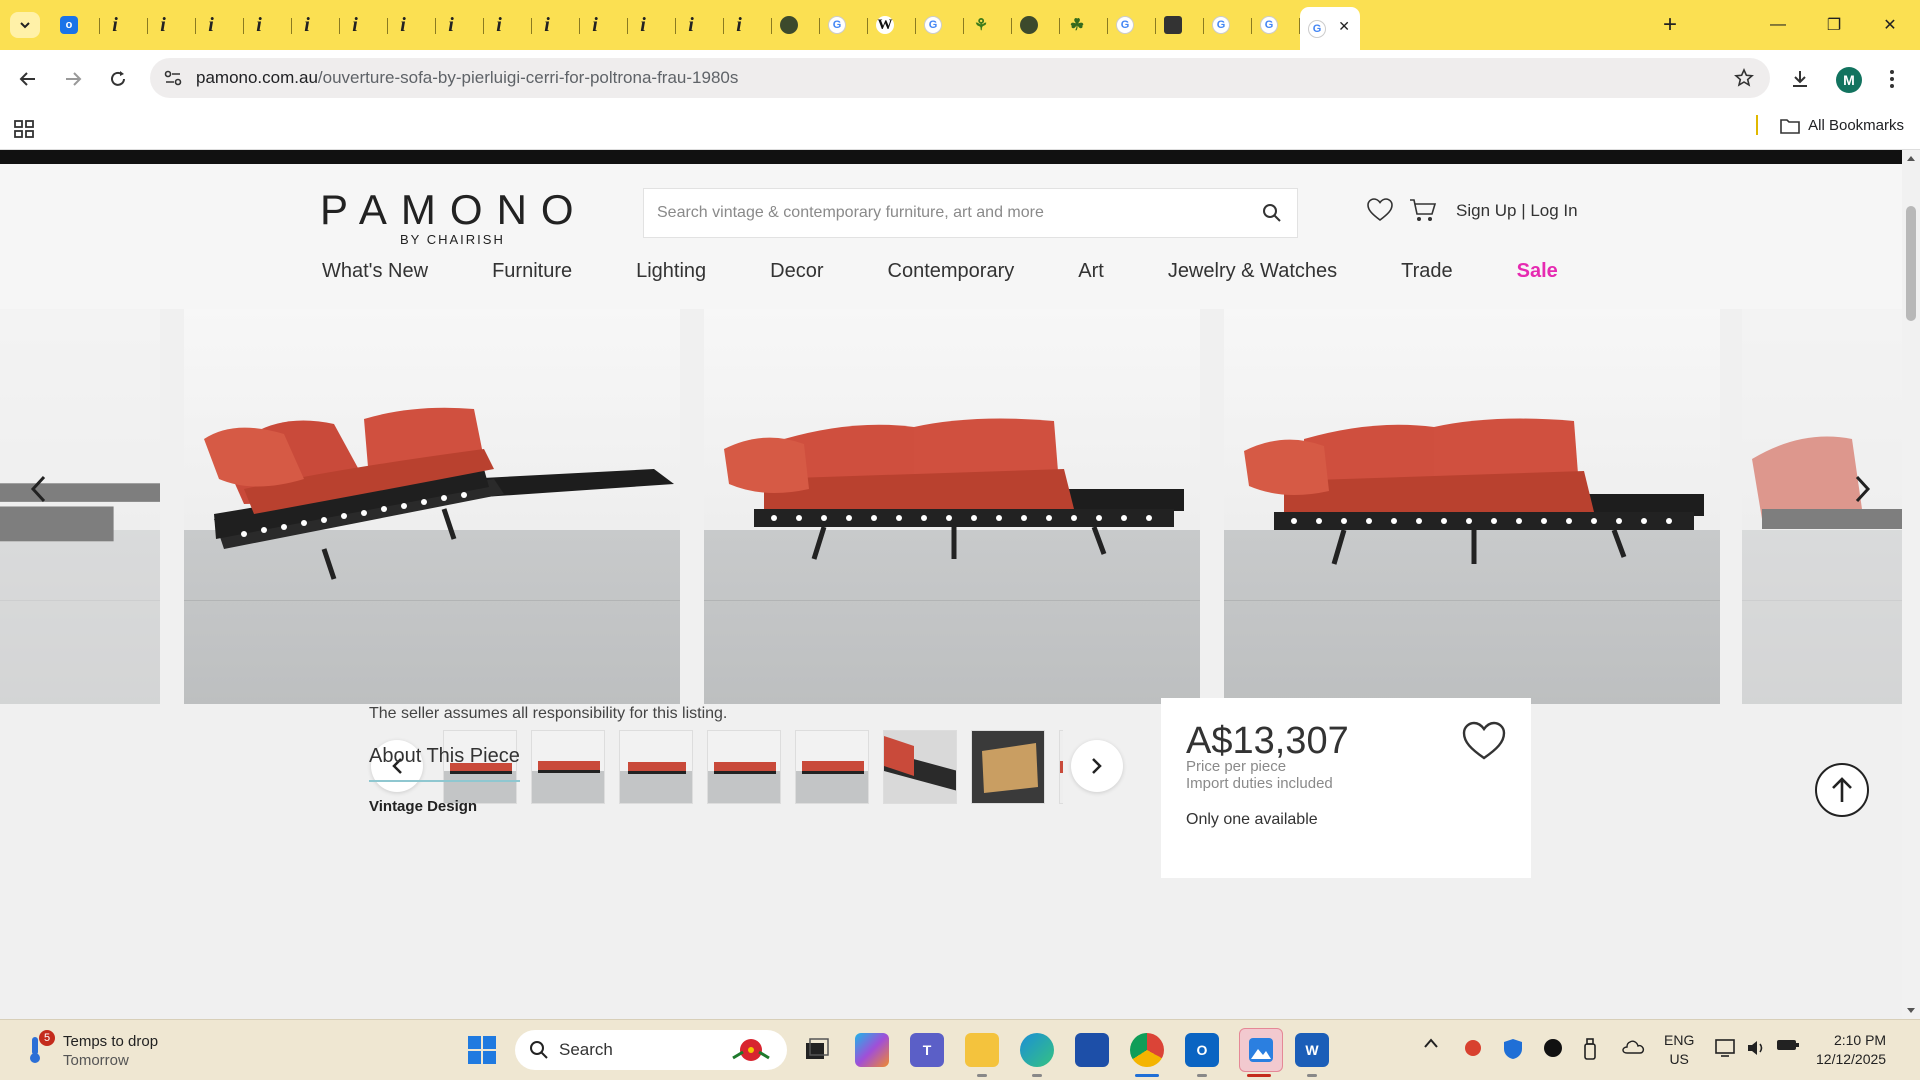 This screenshot has width=1920, height=1080. Describe the element at coordinates (1842, 790) in the screenshot. I see `back-to-top-button` at that location.